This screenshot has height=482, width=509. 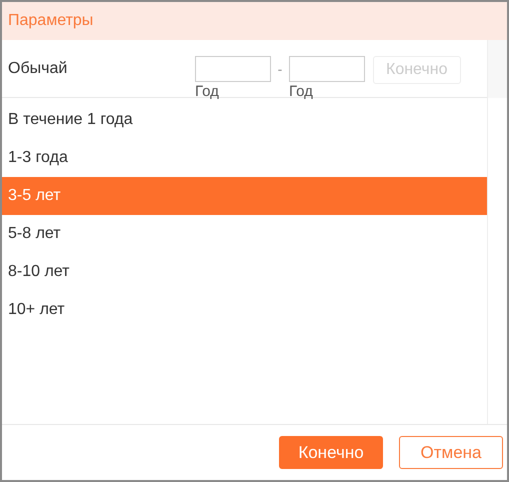 What do you see at coordinates (233, 69) in the screenshot?
I see `from-year-field` at bounding box center [233, 69].